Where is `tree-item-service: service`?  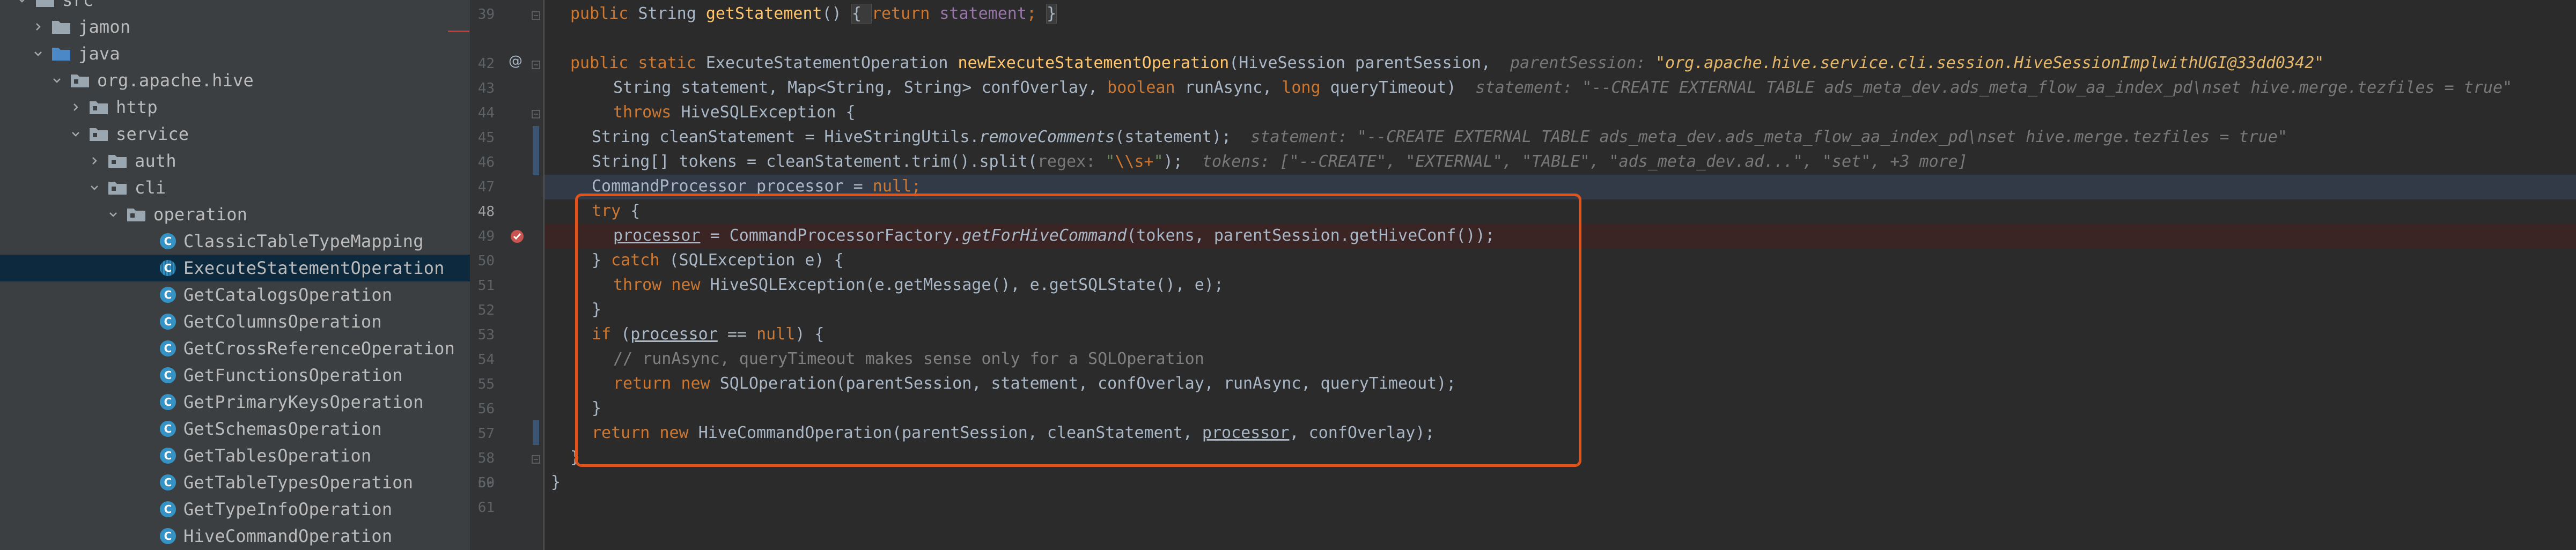 tree-item-service: service is located at coordinates (235, 134).